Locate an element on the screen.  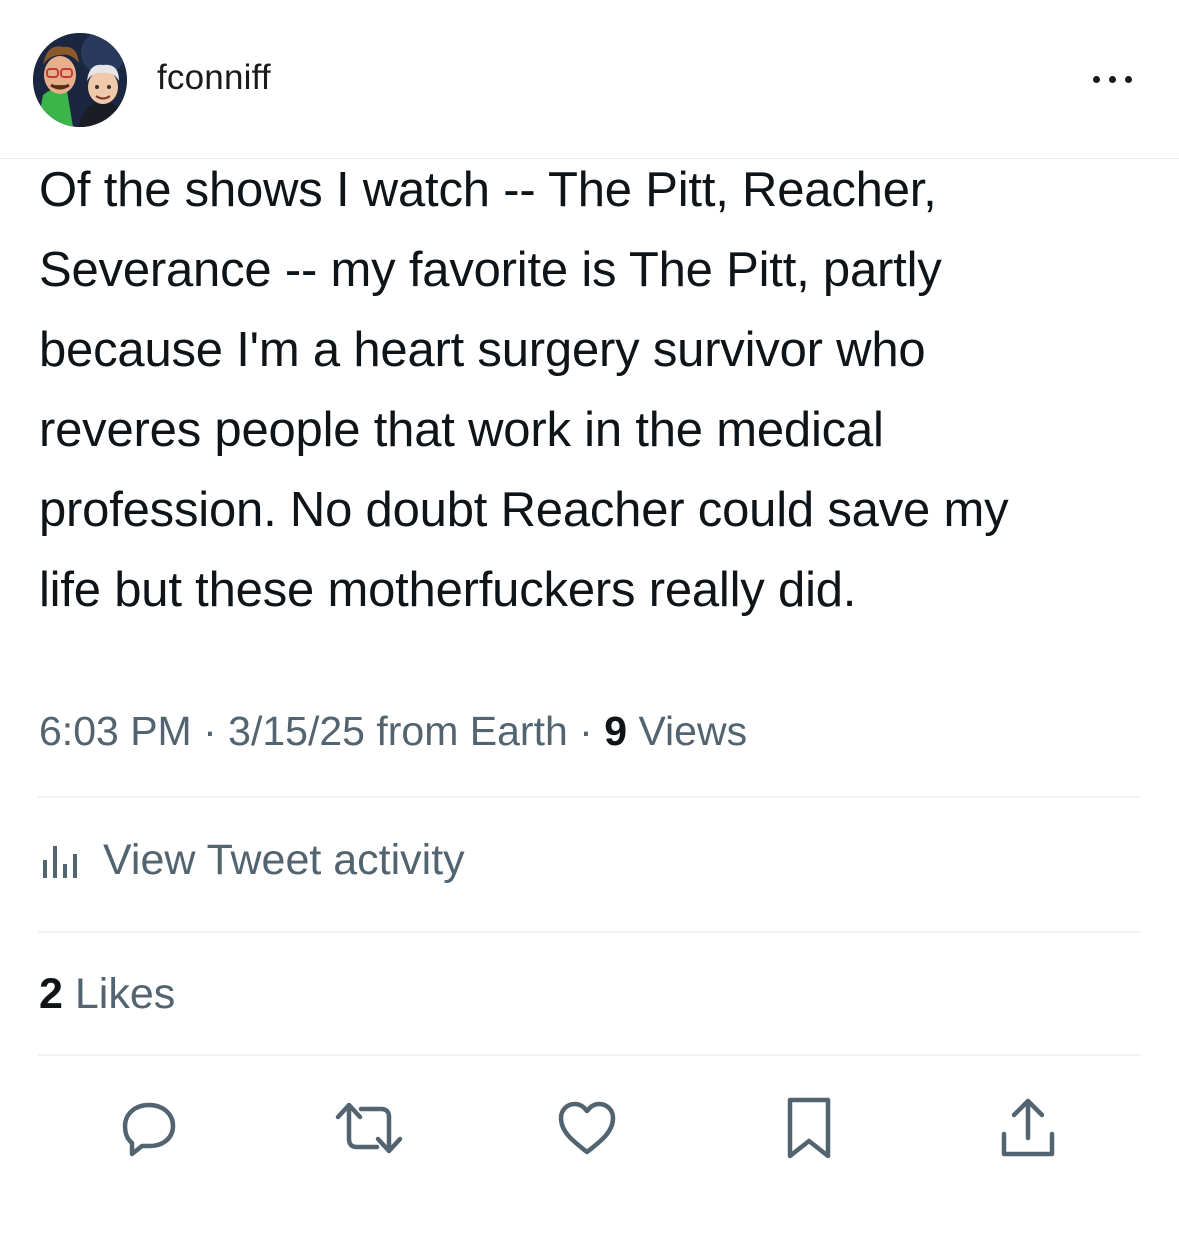
share-button is located at coordinates (1028, 1128).